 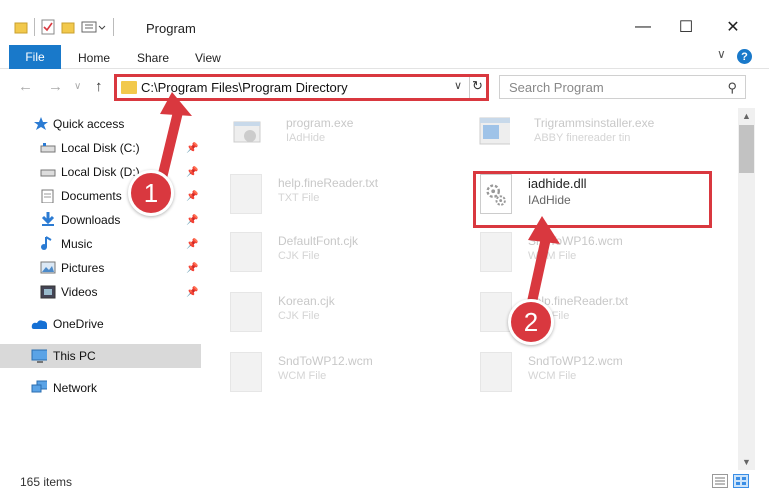 I want to click on videos-icon, so click(x=48, y=292).